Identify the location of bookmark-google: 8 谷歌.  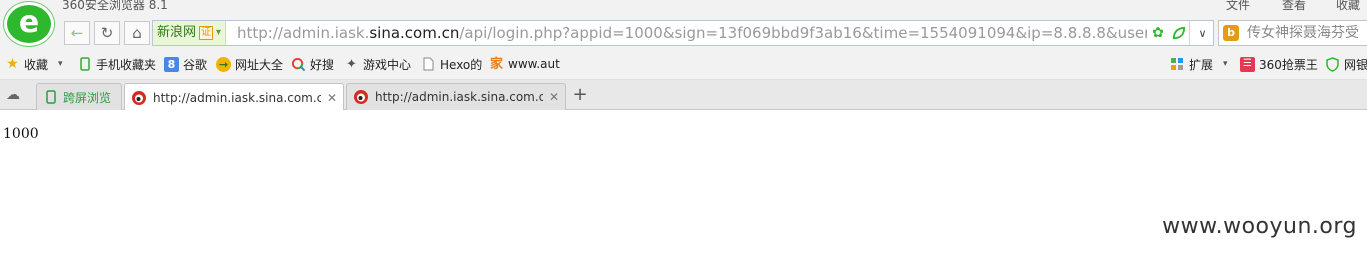
(185, 64).